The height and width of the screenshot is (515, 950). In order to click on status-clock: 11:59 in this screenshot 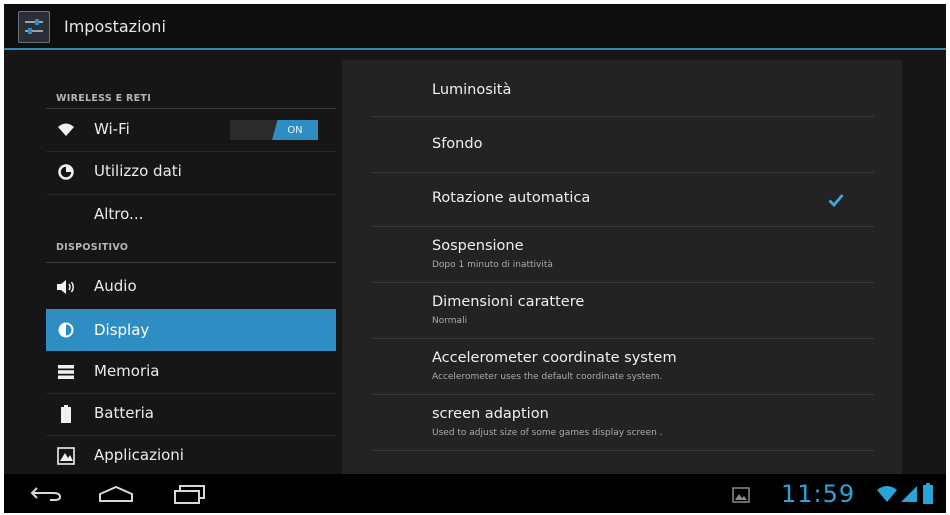, I will do `click(818, 494)`.